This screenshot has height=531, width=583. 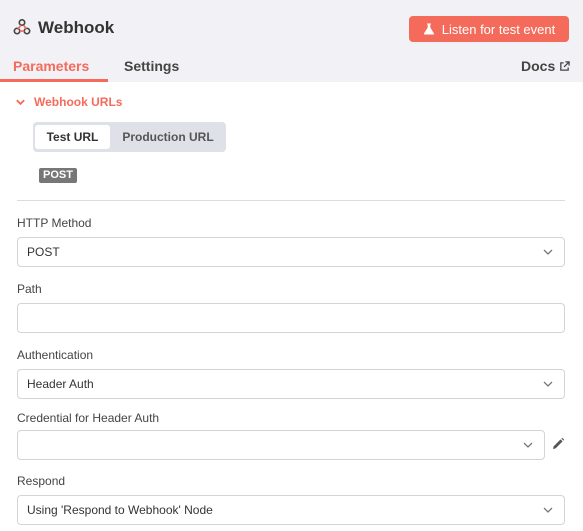 What do you see at coordinates (88, 418) in the screenshot?
I see `credential-label: Credential for Header Auth` at bounding box center [88, 418].